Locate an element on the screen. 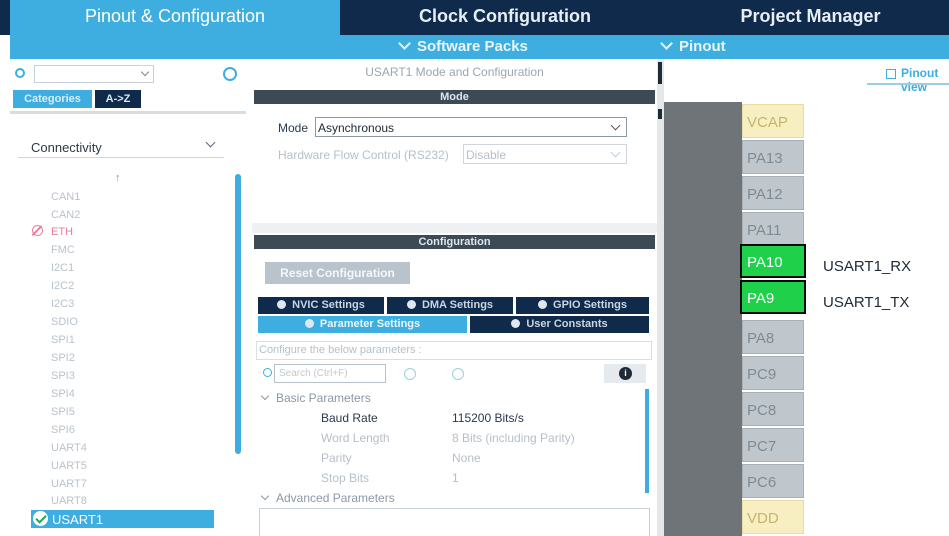 The height and width of the screenshot is (536, 949). pinout-menu-label: Pinout is located at coordinates (702, 46).